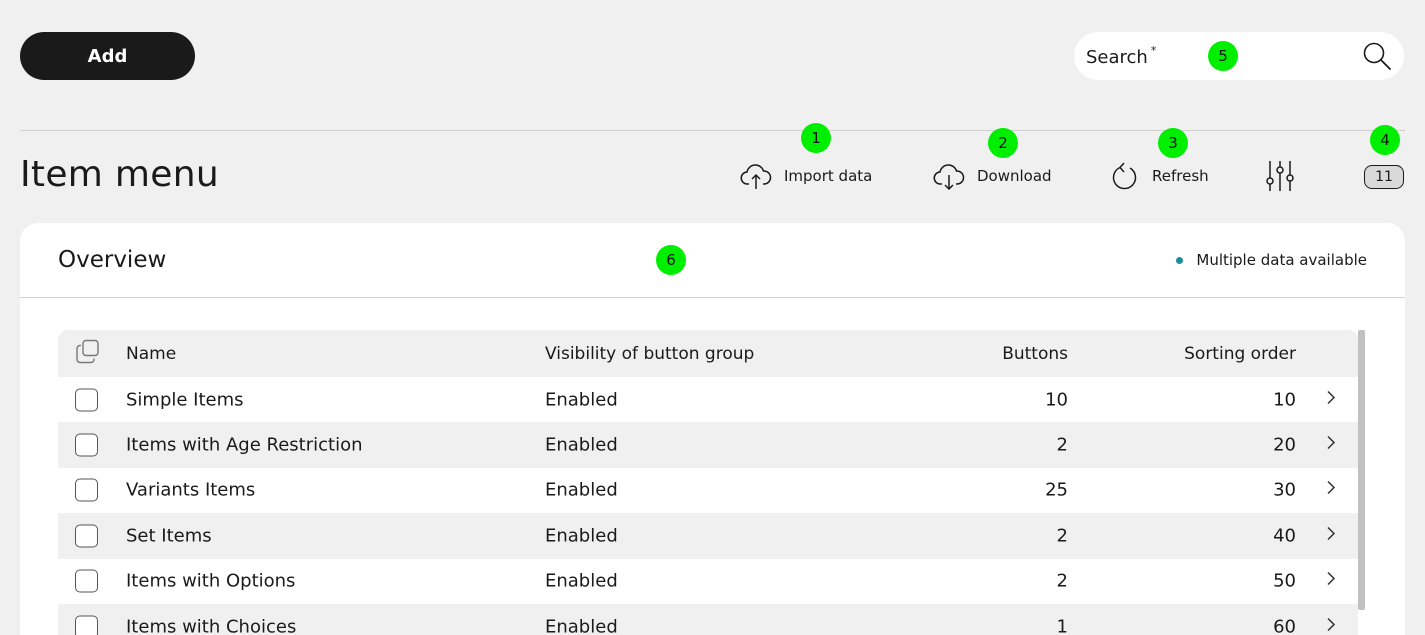  Describe the element at coordinates (671, 260) in the screenshot. I see `marker-badge: 6` at that location.